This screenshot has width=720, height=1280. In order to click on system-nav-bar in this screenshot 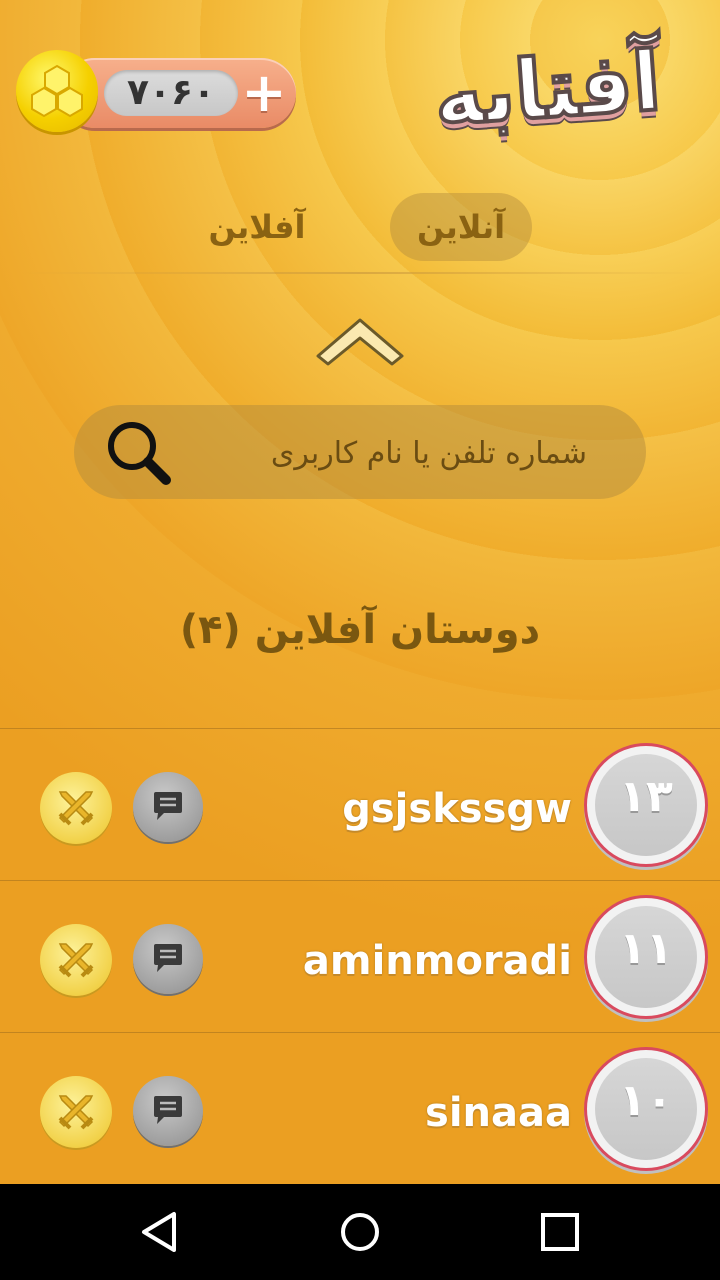, I will do `click(360, 1232)`.